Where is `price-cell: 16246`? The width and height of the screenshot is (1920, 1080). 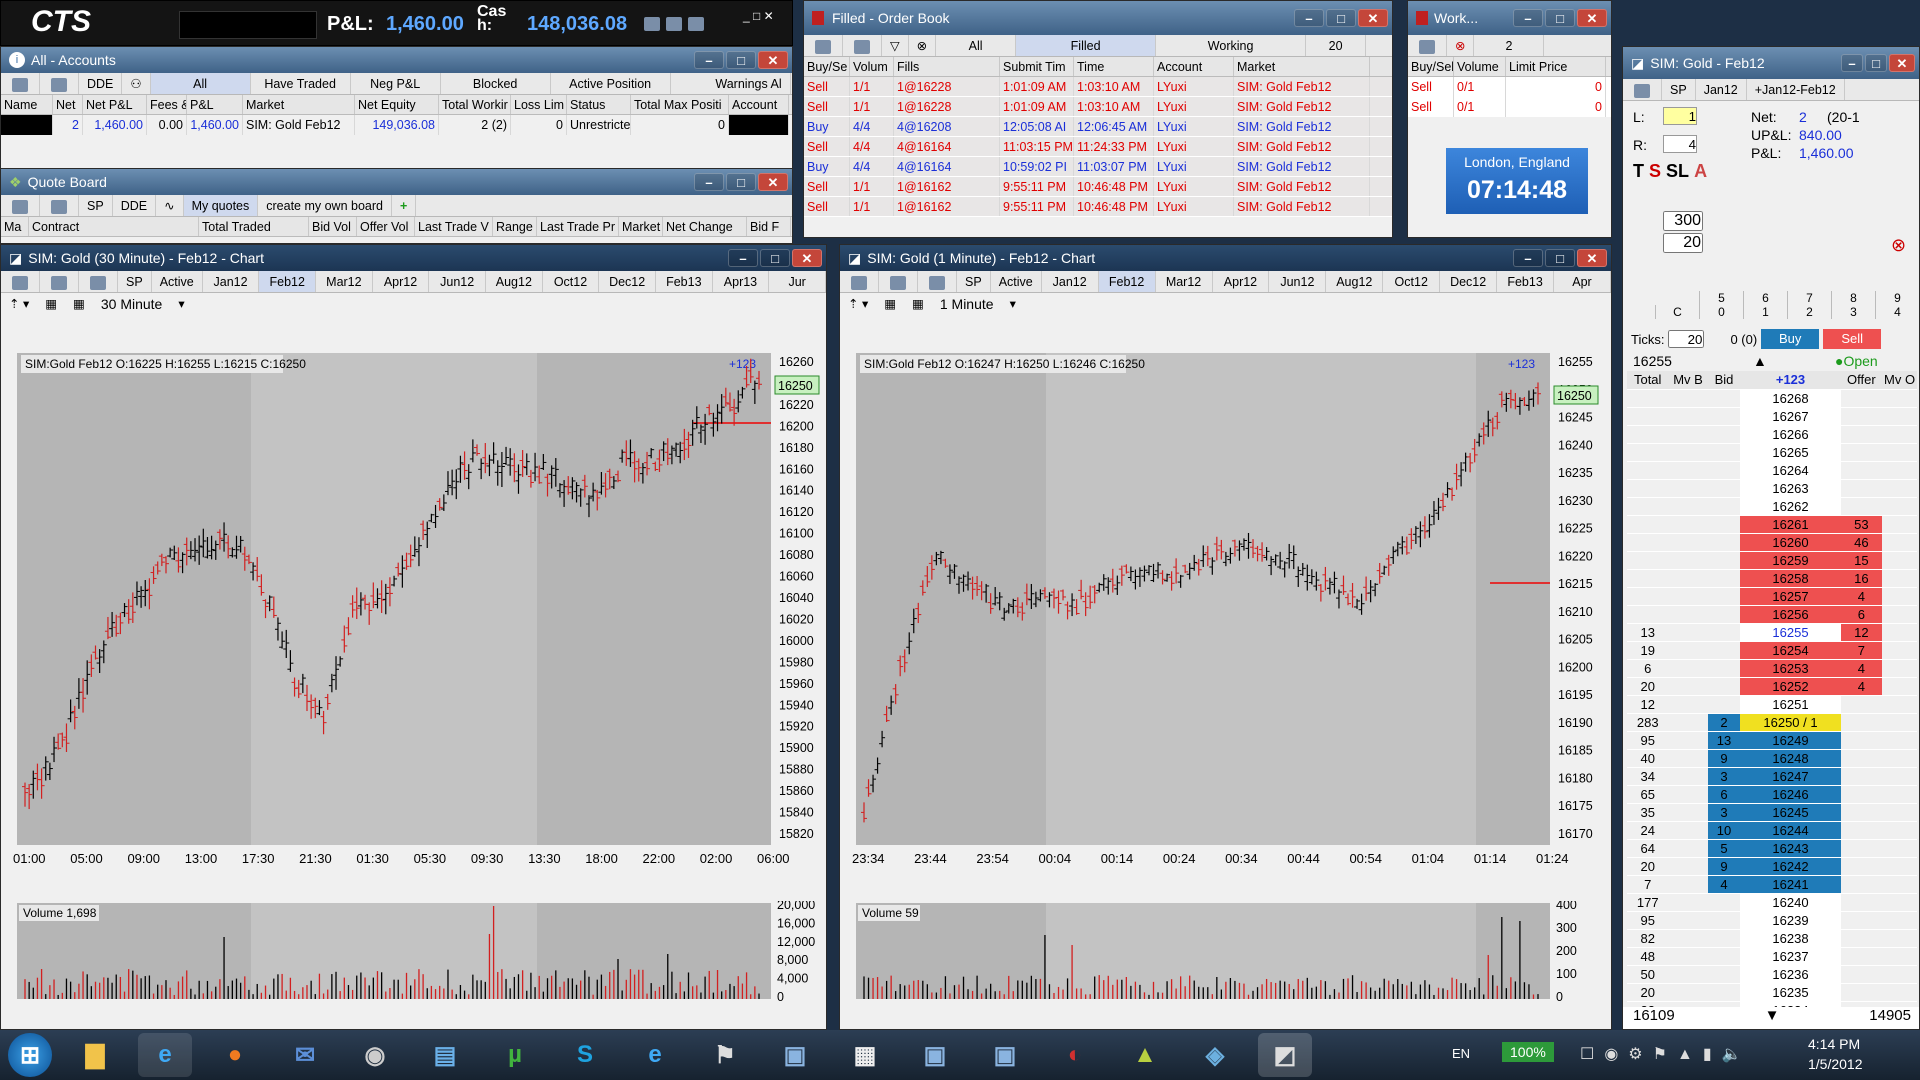
price-cell: 16246 is located at coordinates (1790, 794).